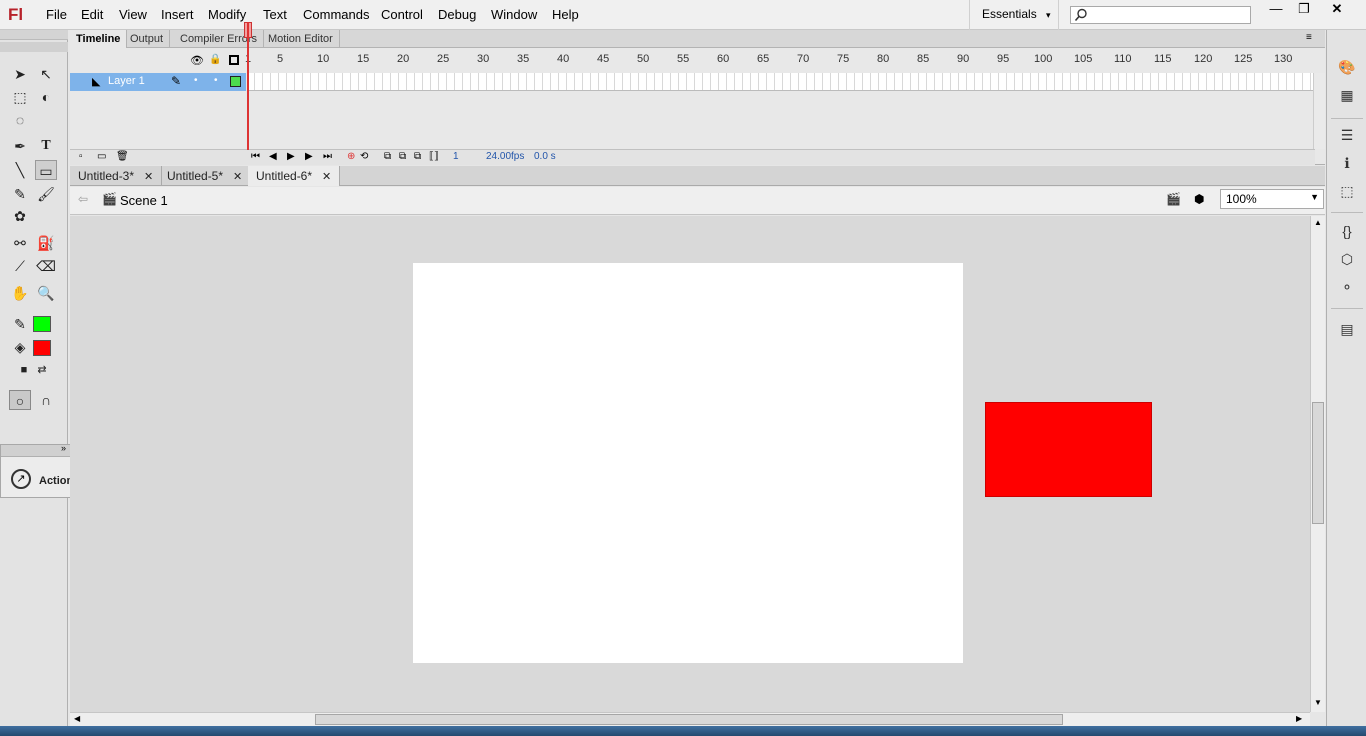  What do you see at coordinates (1318, 222) in the screenshot?
I see `scroll-up-icon: ▲` at bounding box center [1318, 222].